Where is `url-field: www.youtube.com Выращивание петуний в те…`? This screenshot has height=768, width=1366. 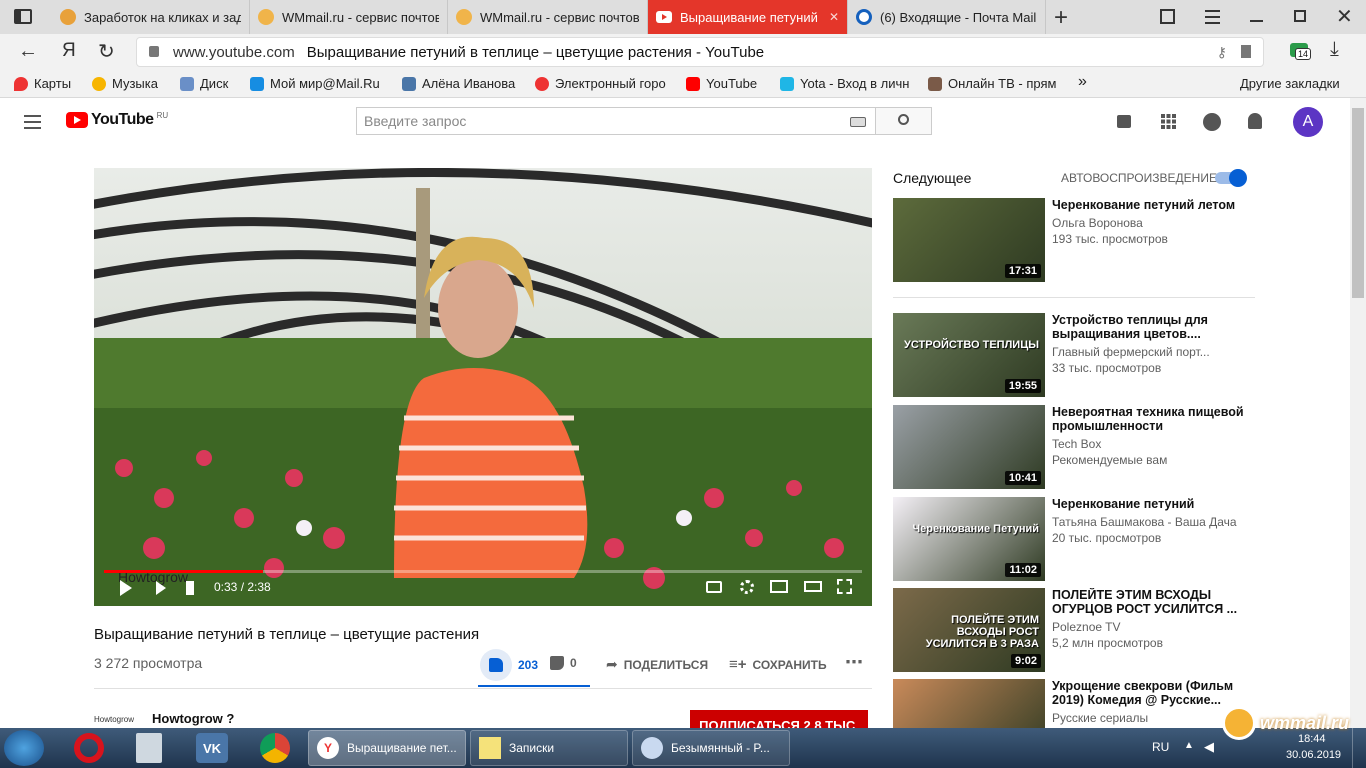 url-field: www.youtube.com Выращивание петуний в те… is located at coordinates (700, 52).